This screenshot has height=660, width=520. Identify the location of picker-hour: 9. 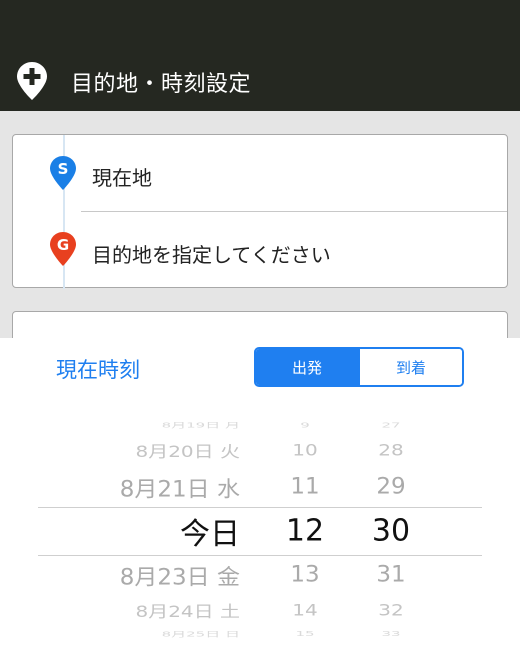
(305, 425).